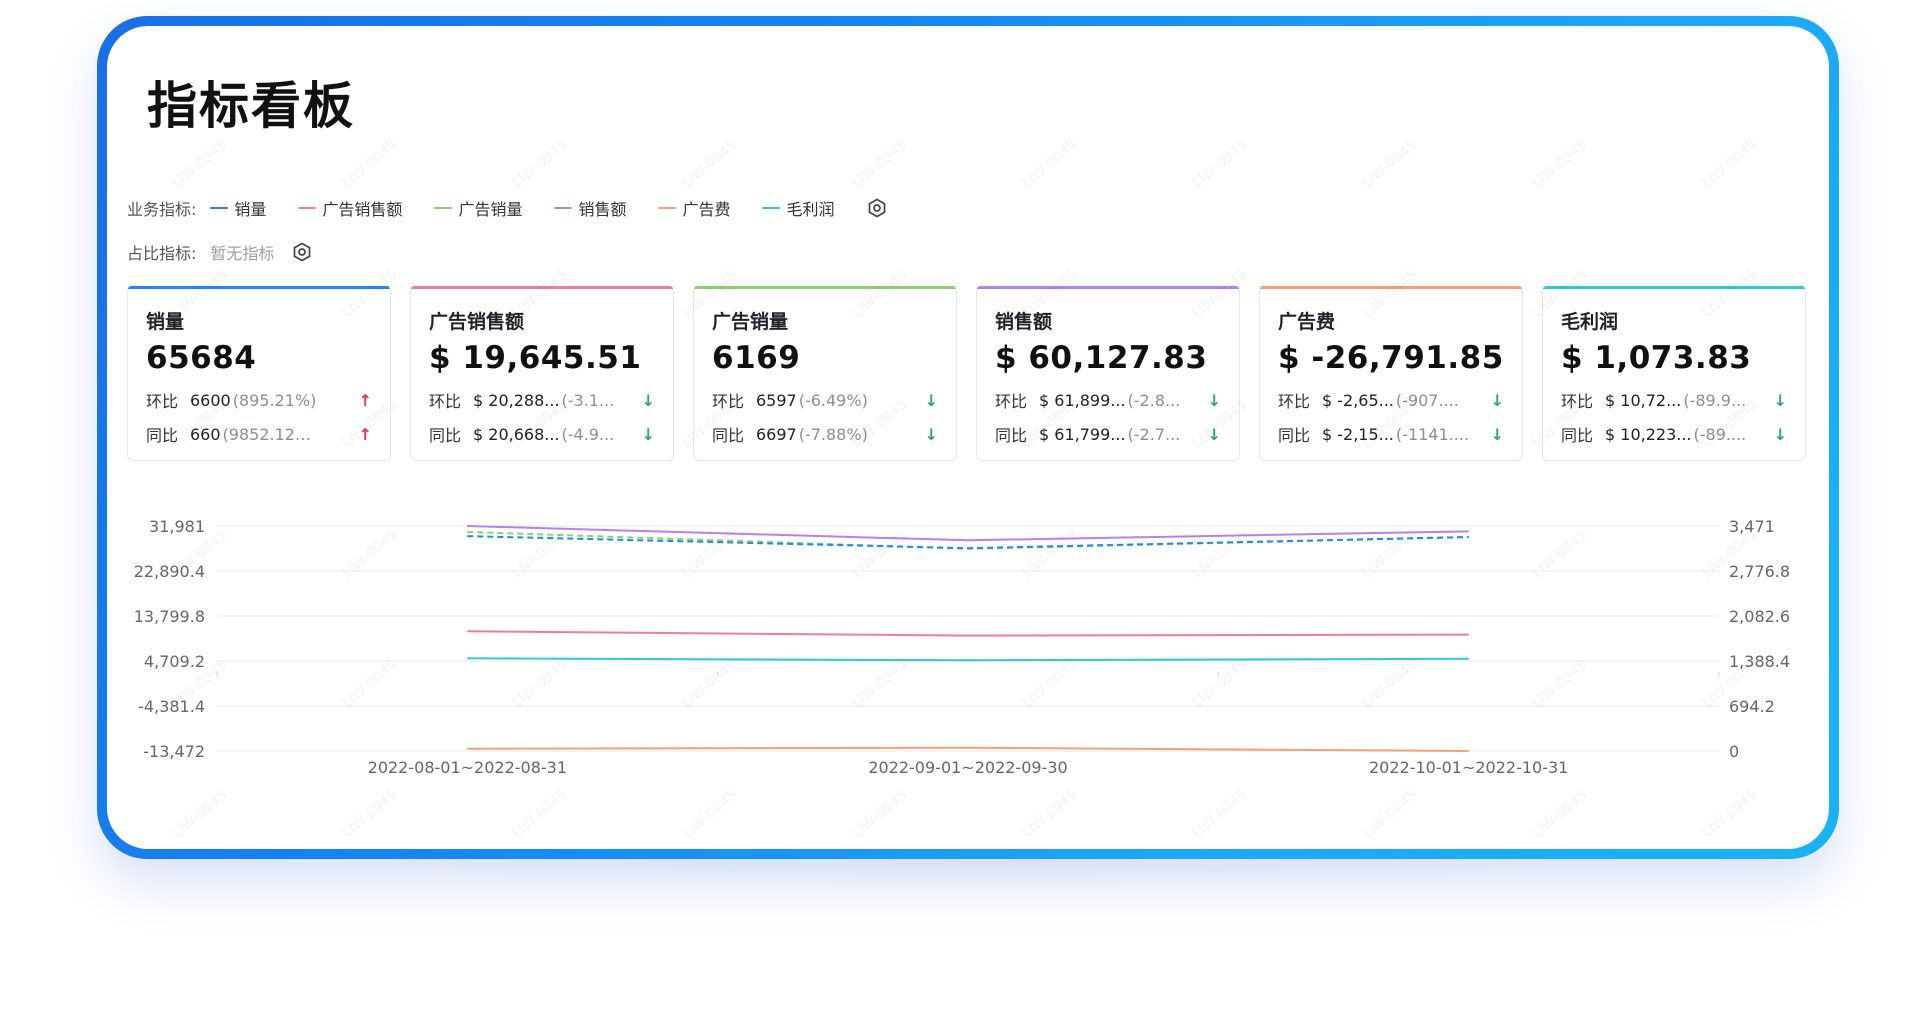 The height and width of the screenshot is (1028, 1920). What do you see at coordinates (542, 400) in the screenshot?
I see `mom-row: 环比 $ 20,288... (-3.1... ↓` at bounding box center [542, 400].